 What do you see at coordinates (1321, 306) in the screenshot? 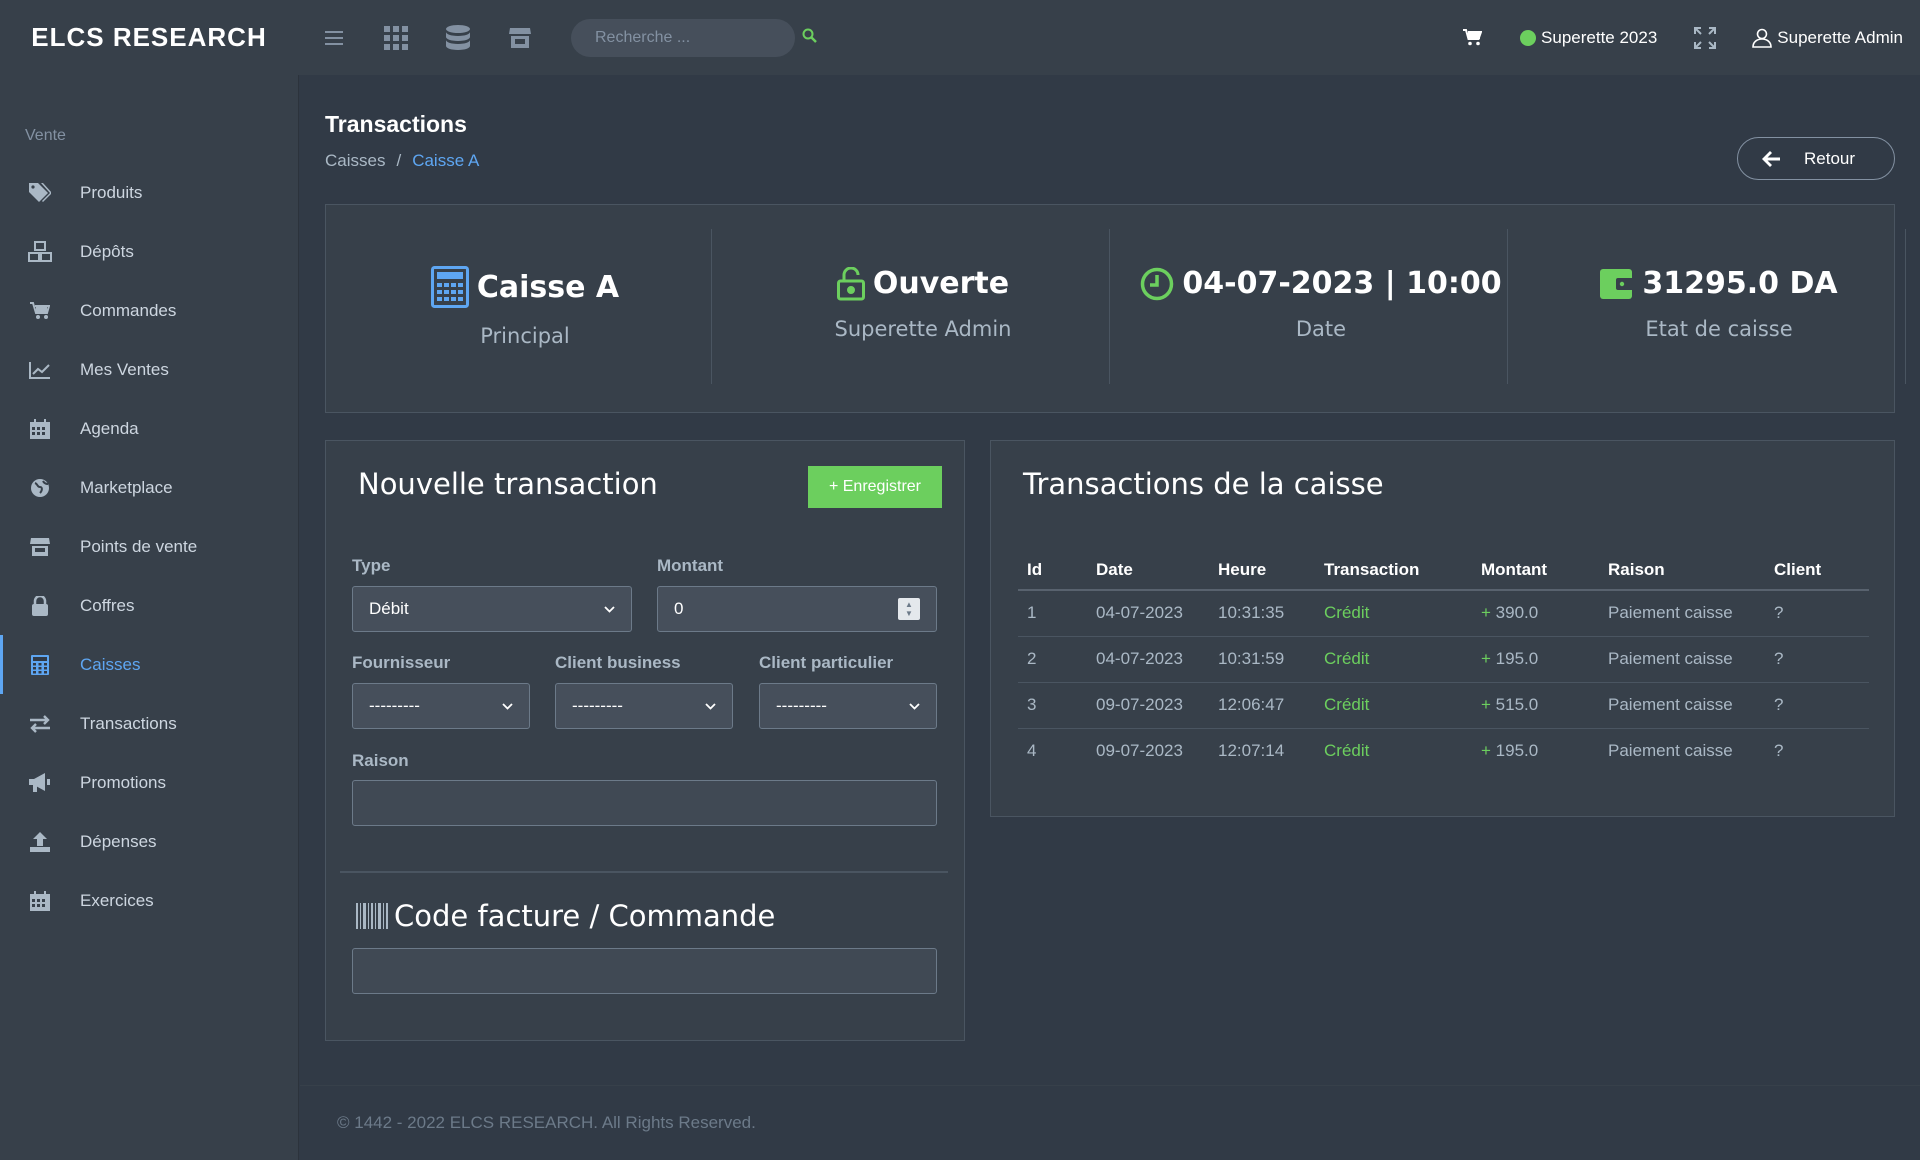
I see `stat-date: 04-07-2023 | 10:00 Date` at bounding box center [1321, 306].